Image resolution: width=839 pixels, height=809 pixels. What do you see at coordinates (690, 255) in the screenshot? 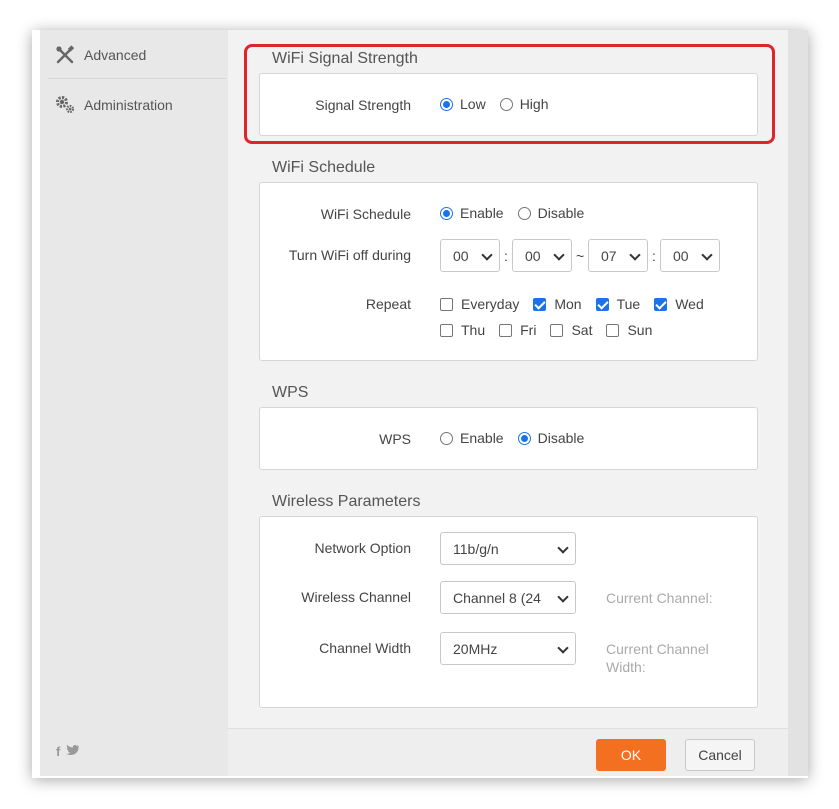
I see `end-minute-select: 00` at bounding box center [690, 255].